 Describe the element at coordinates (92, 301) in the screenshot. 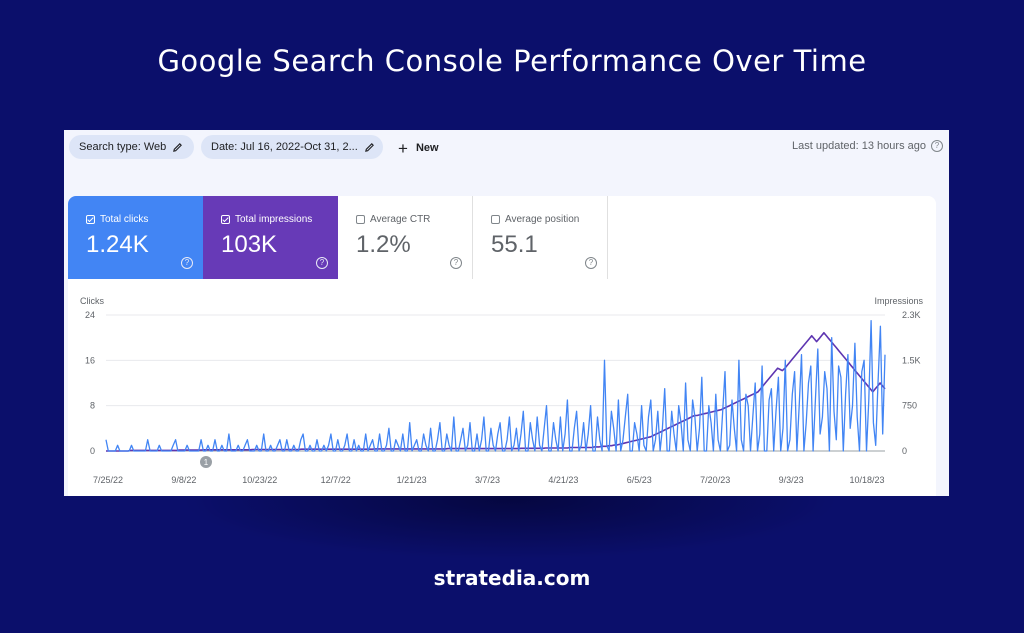

I see `left-axis-title: Clicks` at that location.